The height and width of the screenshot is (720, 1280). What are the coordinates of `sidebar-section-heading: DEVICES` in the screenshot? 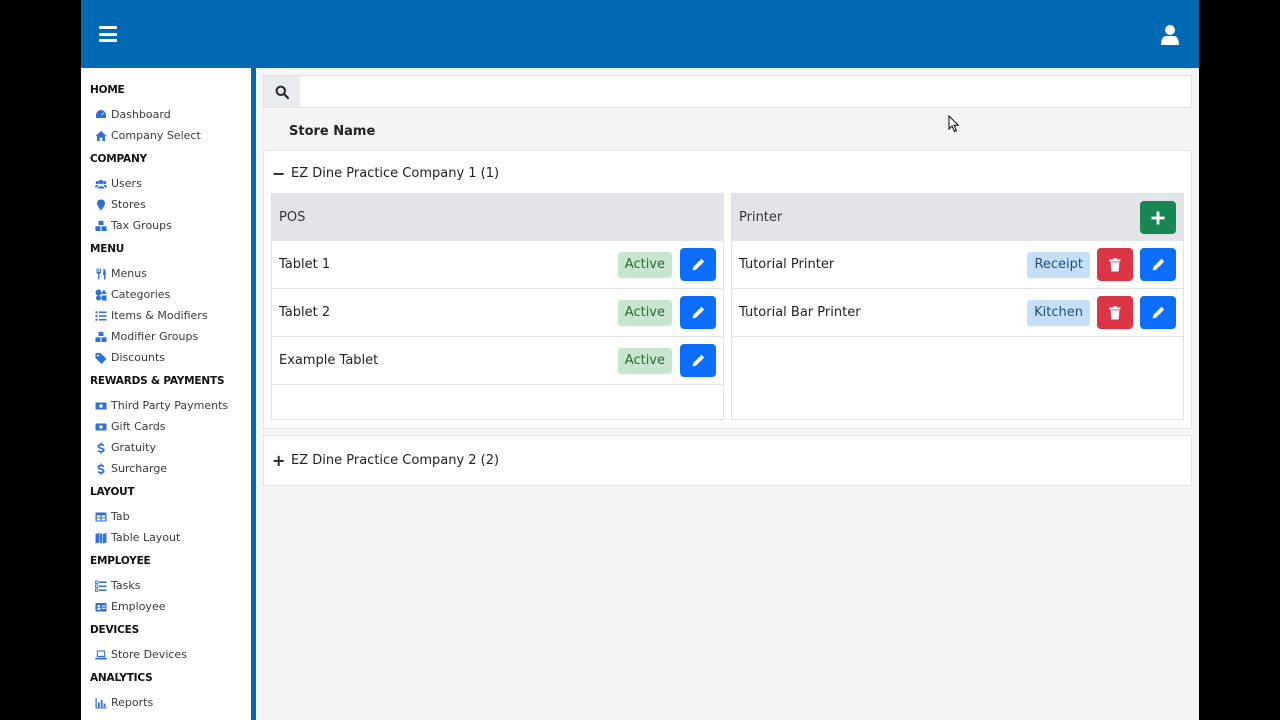 It's located at (114, 630).